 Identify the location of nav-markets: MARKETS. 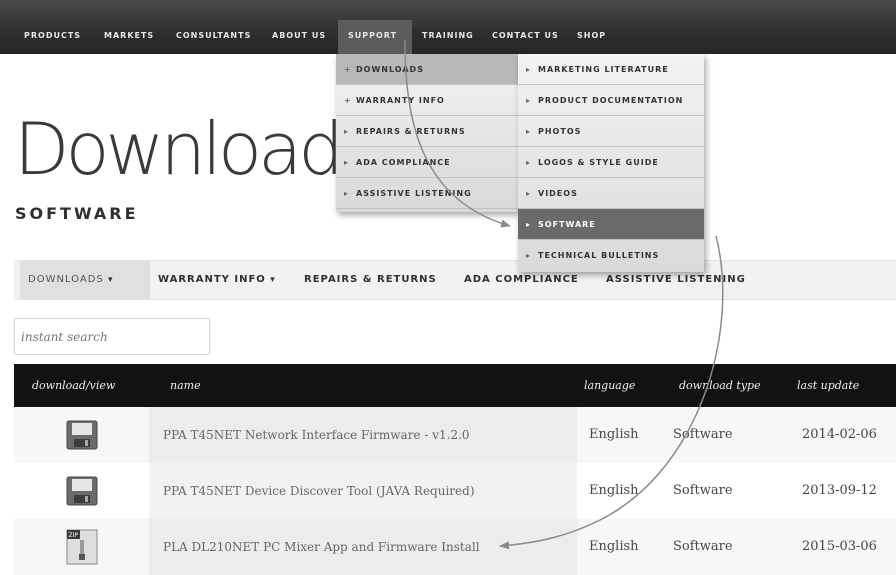
(129, 37).